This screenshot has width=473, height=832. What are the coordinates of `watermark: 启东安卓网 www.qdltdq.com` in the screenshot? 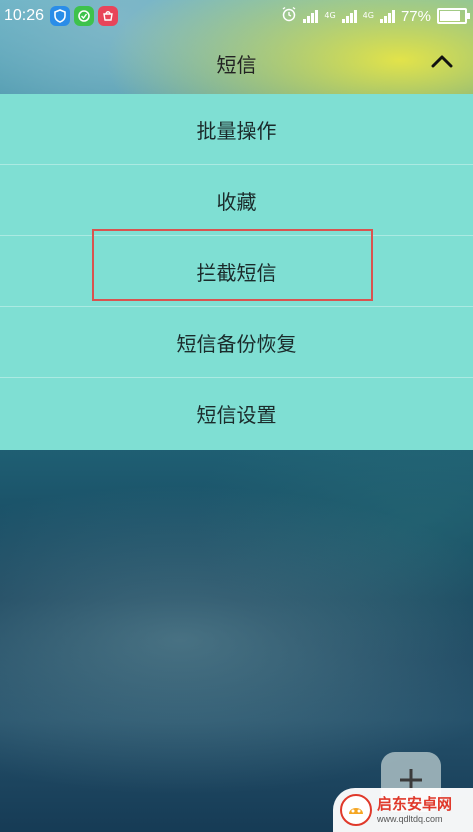 It's located at (403, 810).